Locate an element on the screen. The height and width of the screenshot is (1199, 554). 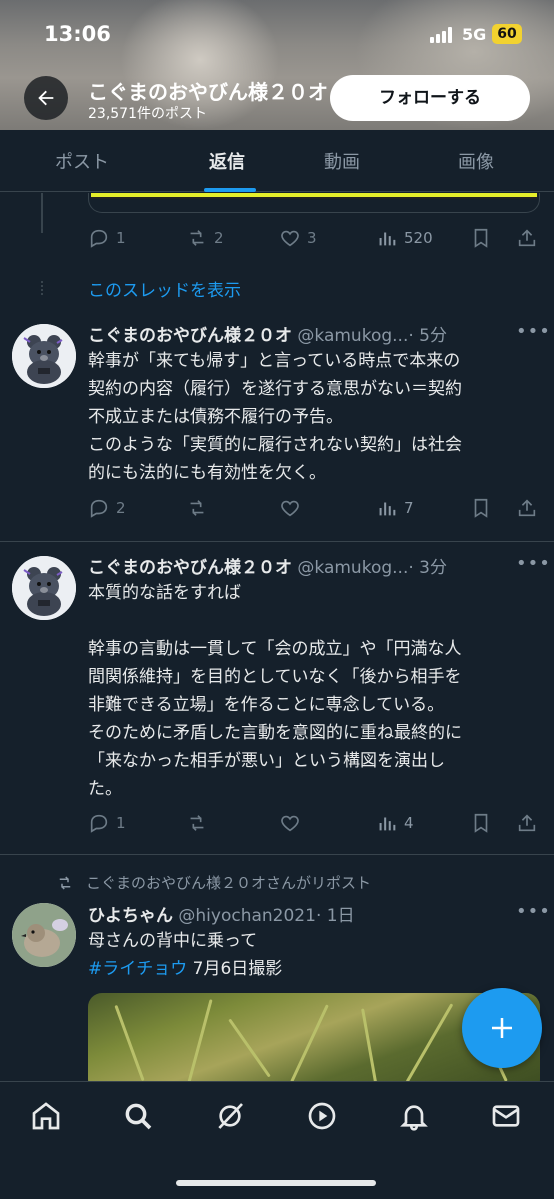
tweet-header: こぐまのおやびん様２０オ @kamukog...· 3分 is located at coordinates (303, 565).